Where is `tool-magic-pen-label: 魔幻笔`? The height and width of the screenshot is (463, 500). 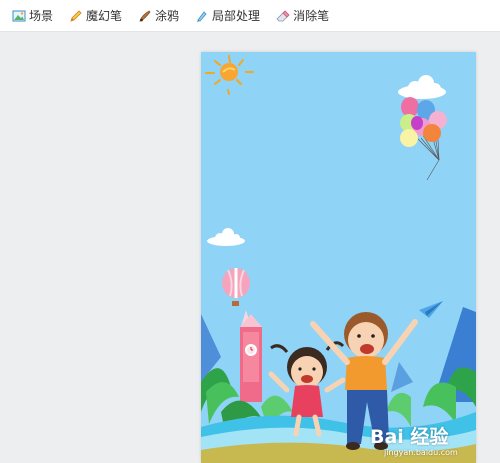
tool-magic-pen-label: 魔幻笔 is located at coordinates (104, 15).